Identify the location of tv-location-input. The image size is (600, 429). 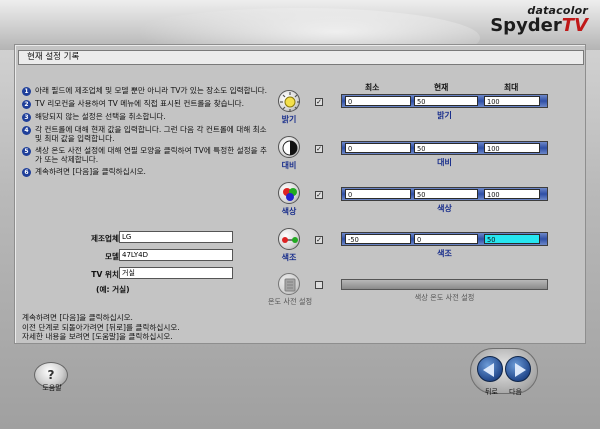
(176, 273).